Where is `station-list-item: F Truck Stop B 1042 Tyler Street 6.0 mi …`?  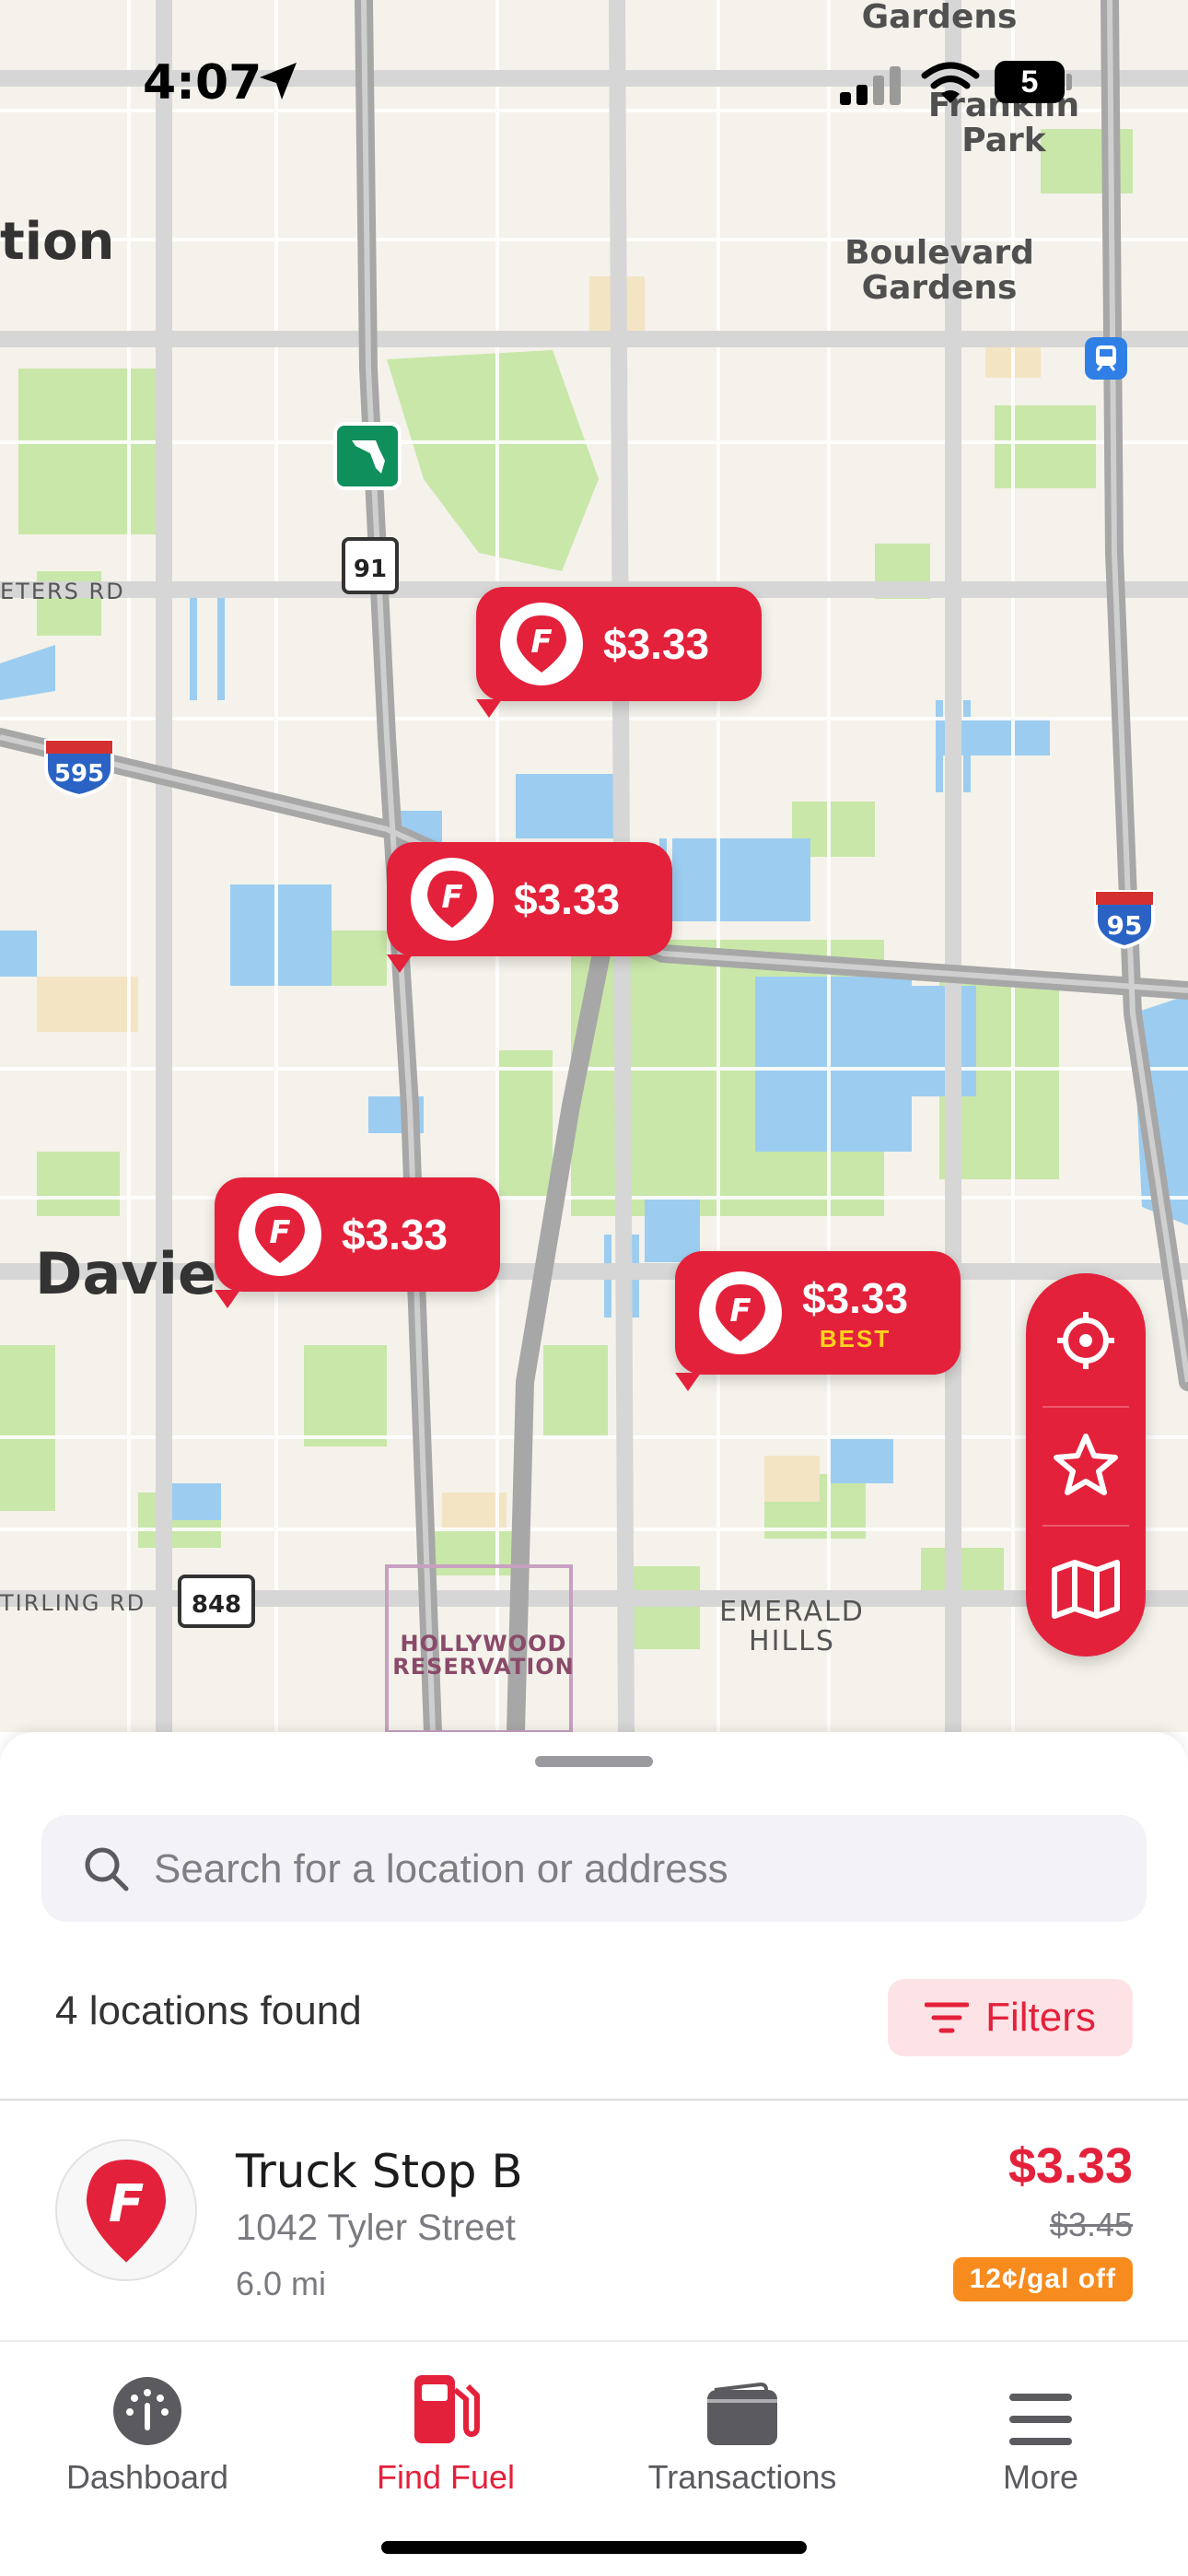
station-list-item: F Truck Stop B 1042 Tyler Street 6.0 mi … is located at coordinates (594, 2220).